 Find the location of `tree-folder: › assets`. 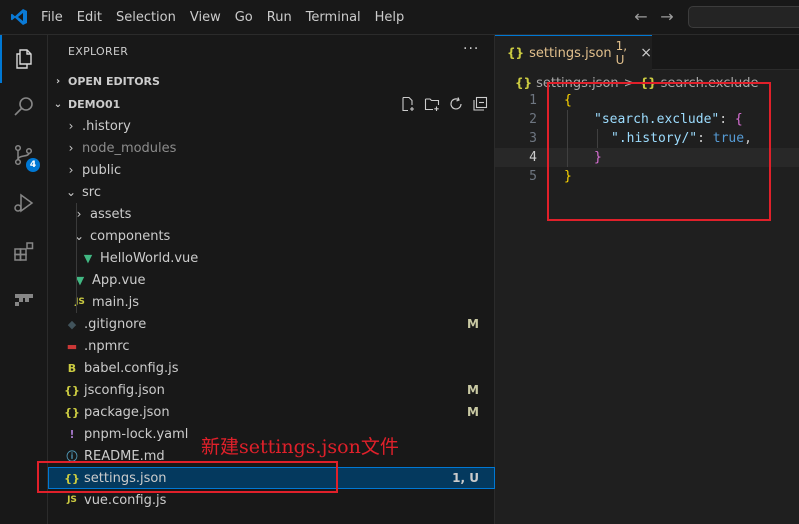

tree-folder: › assets is located at coordinates (271, 214).